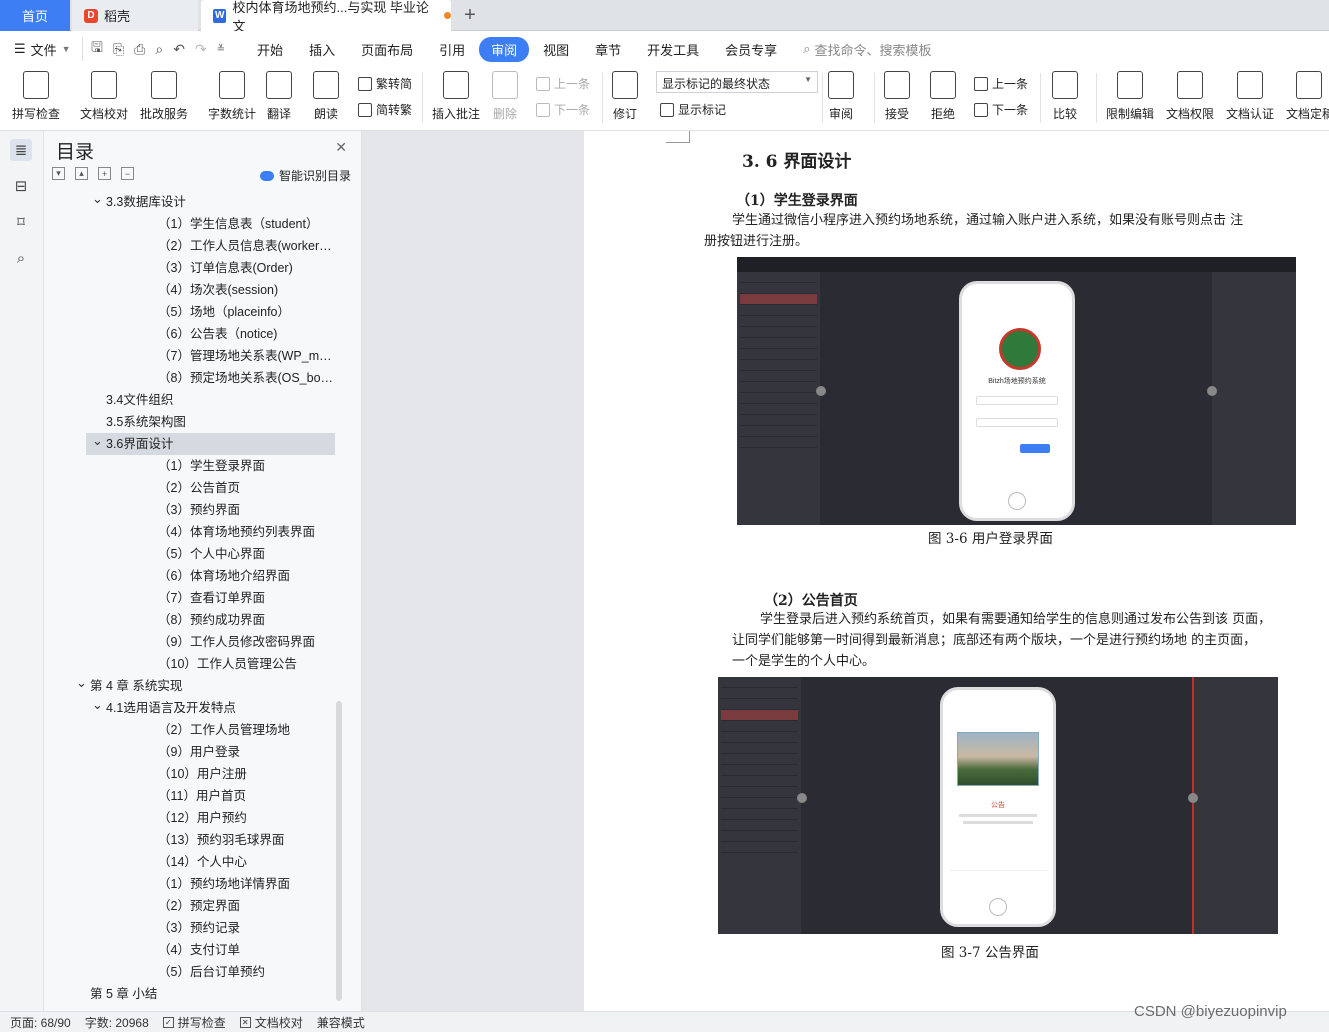  What do you see at coordinates (164, 96) in the screenshot?
I see `batch-service-button: 批改服务` at bounding box center [164, 96].